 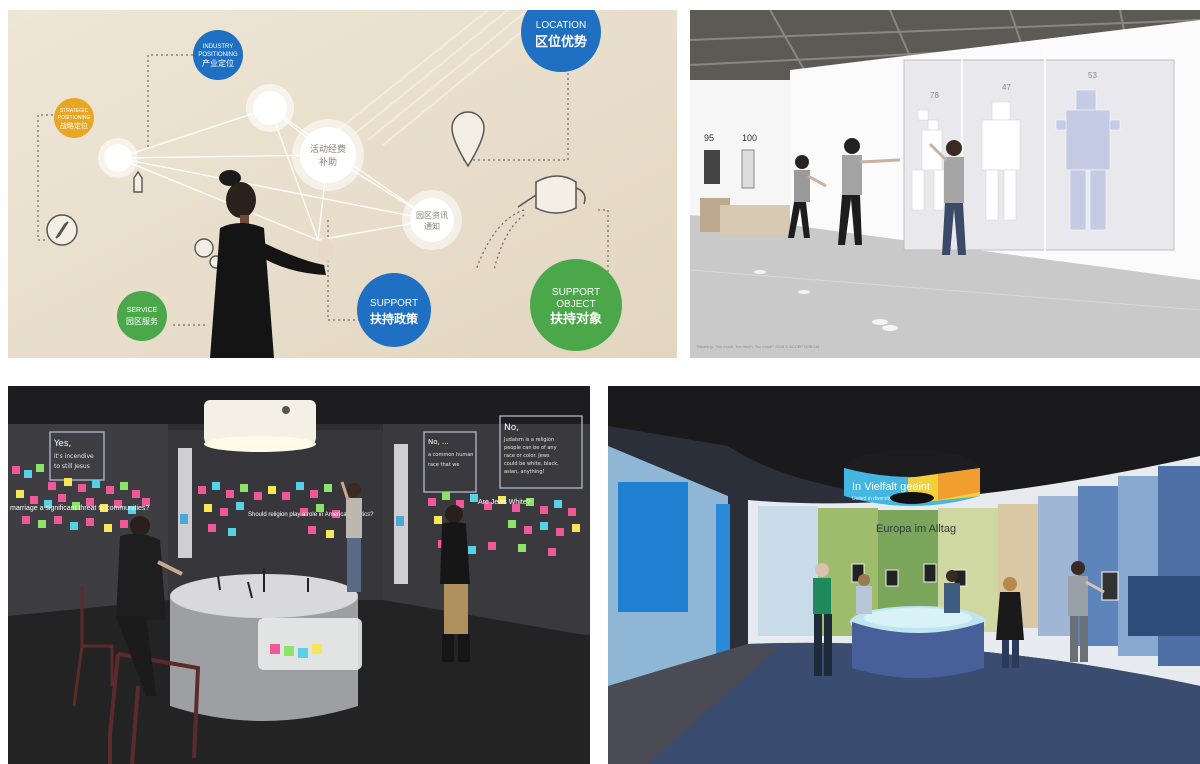 What do you see at coordinates (74, 111) in the screenshot?
I see `svg-text: STRATEGIC` at bounding box center [74, 111].